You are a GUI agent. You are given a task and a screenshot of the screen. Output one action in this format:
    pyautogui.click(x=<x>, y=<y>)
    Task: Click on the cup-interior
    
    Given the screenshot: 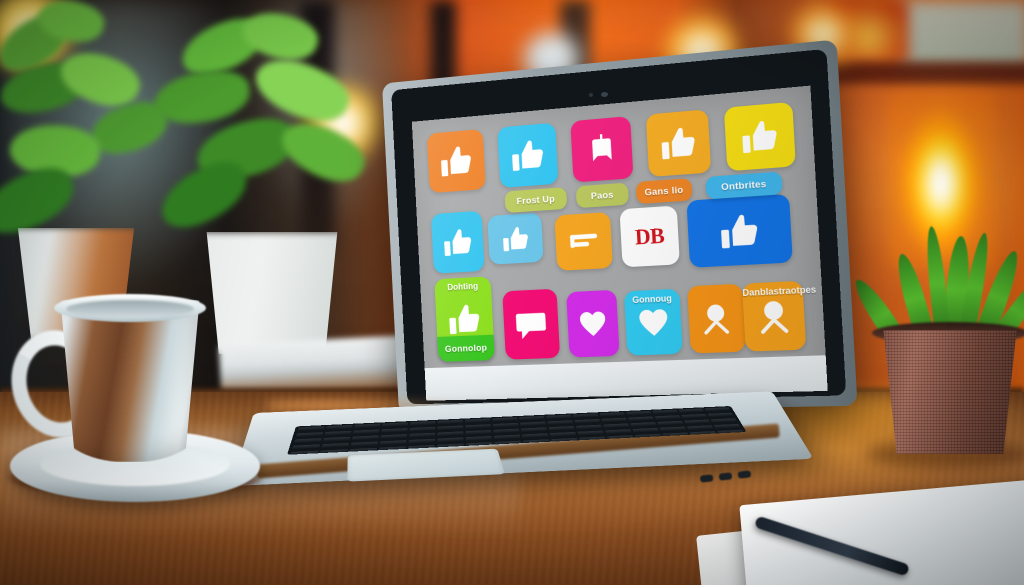 What is the action you would take?
    pyautogui.click(x=130, y=309)
    